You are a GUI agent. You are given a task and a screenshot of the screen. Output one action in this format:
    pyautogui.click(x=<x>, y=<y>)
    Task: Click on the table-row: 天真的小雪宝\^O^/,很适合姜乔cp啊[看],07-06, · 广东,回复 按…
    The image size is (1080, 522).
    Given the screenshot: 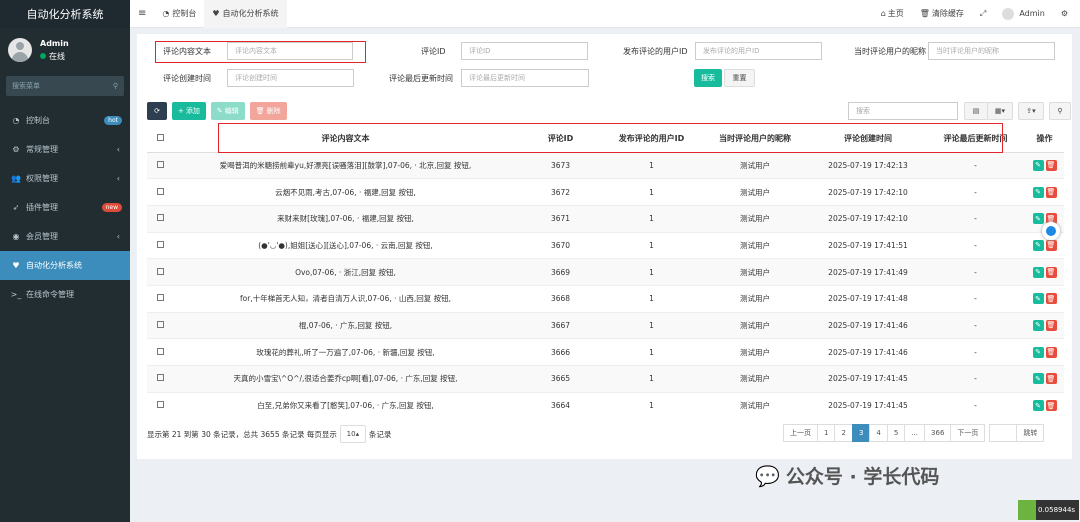 What is the action you would take?
    pyautogui.click(x=605, y=379)
    